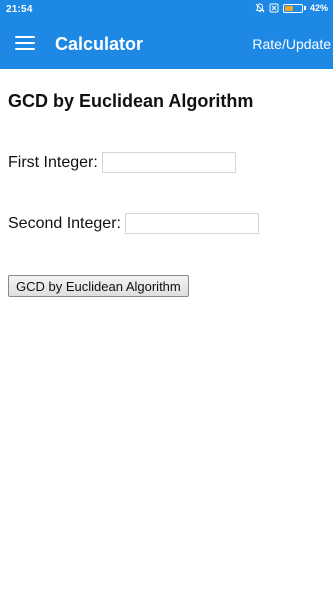  I want to click on battery-tip, so click(304, 8).